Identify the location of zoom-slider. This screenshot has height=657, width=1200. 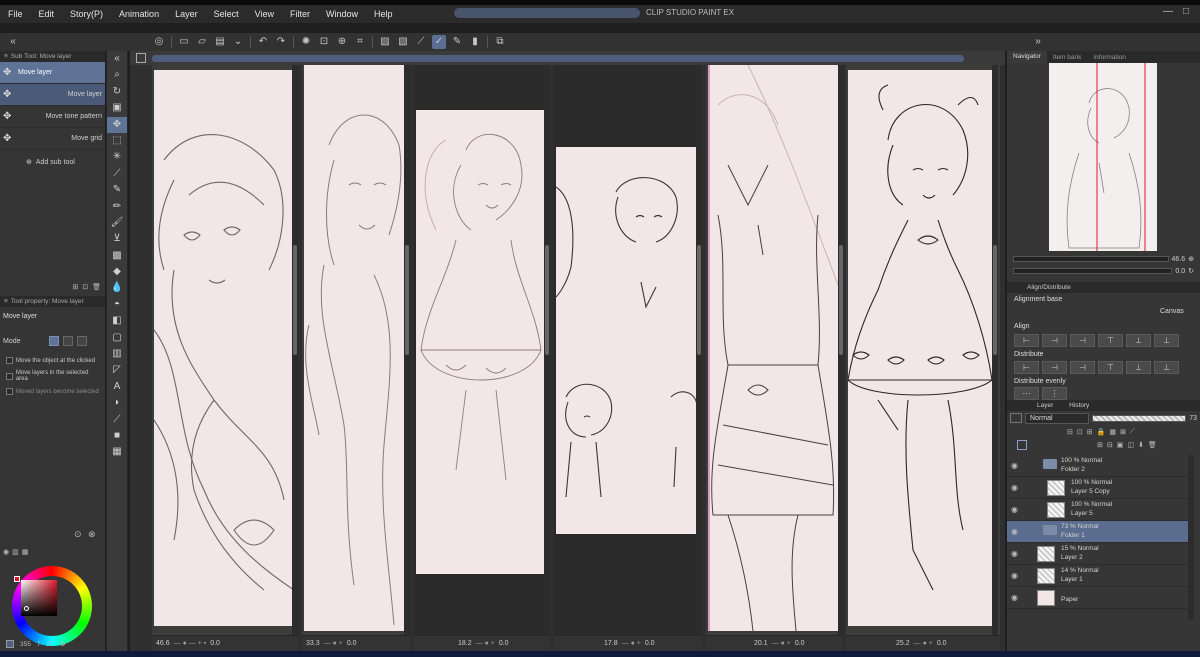
(1091, 259).